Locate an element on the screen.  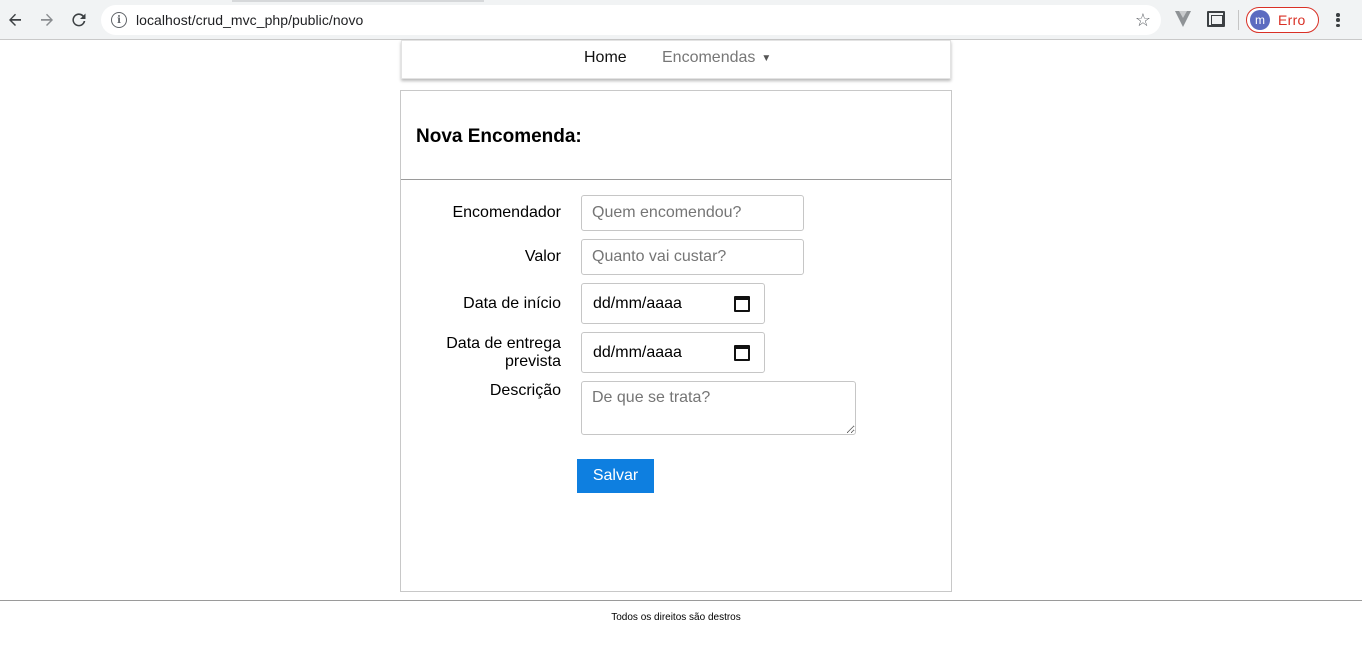
info-icon: i is located at coordinates (119, 20).